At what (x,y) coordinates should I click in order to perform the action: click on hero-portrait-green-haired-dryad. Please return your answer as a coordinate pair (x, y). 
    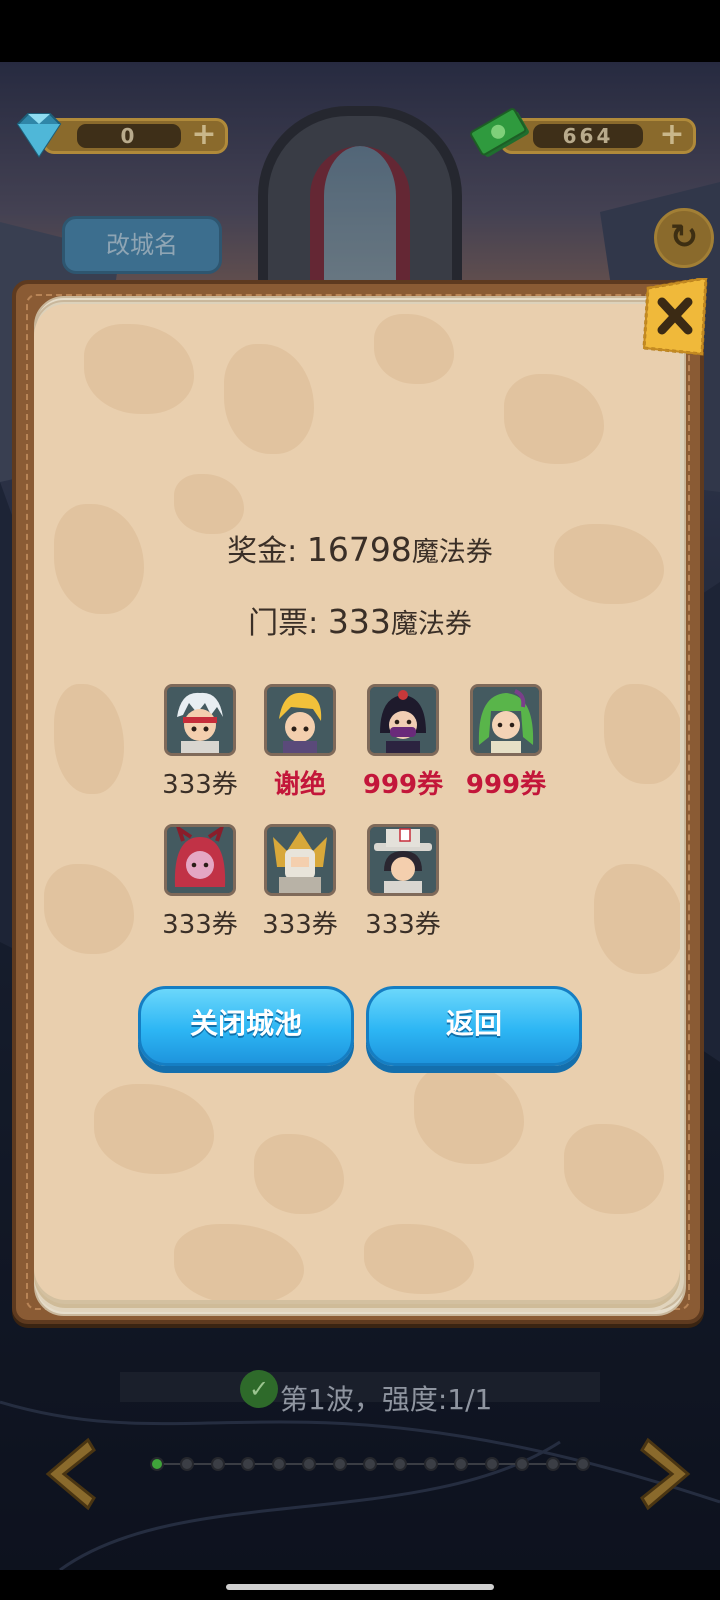
    Looking at the image, I should click on (506, 720).